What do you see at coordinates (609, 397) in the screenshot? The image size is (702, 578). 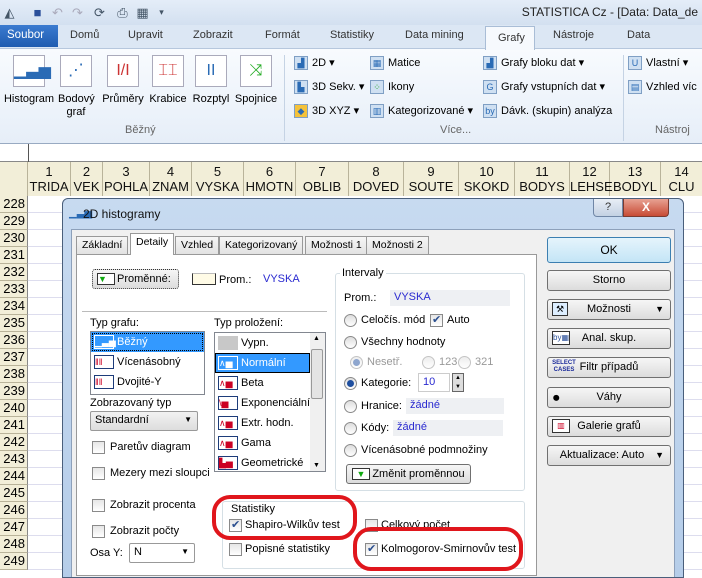 I see `weights-button: ⏺ Váhy` at bounding box center [609, 397].